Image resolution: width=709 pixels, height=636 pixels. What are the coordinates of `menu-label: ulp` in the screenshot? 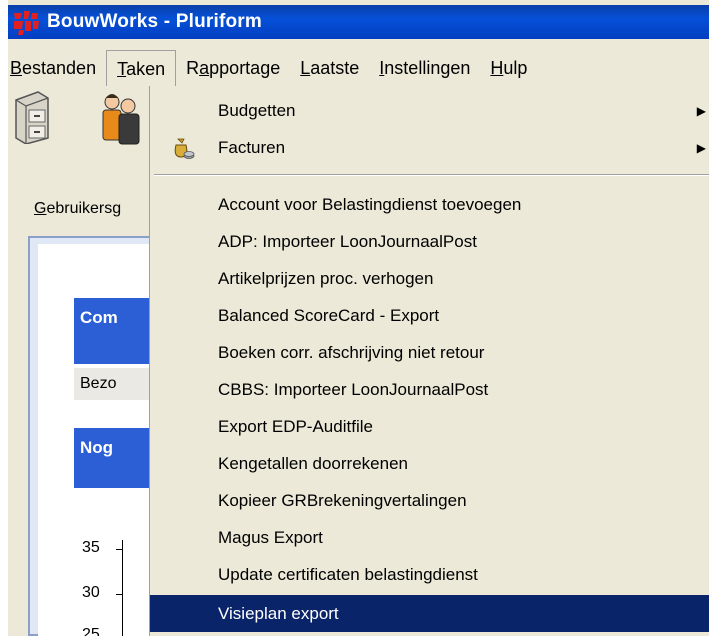 It's located at (515, 68).